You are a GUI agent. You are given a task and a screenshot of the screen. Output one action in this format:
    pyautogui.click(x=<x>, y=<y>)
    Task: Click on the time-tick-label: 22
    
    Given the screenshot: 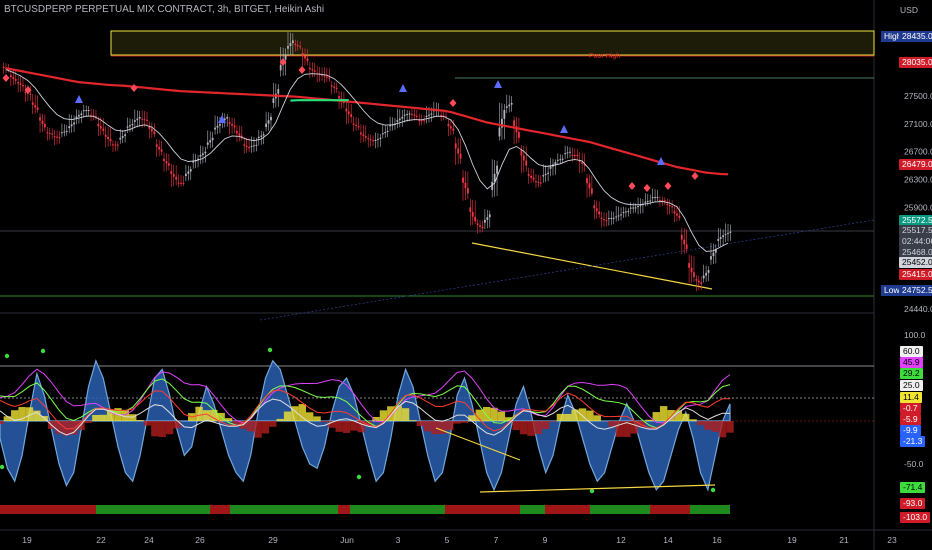 What is the action you would take?
    pyautogui.click(x=101, y=540)
    